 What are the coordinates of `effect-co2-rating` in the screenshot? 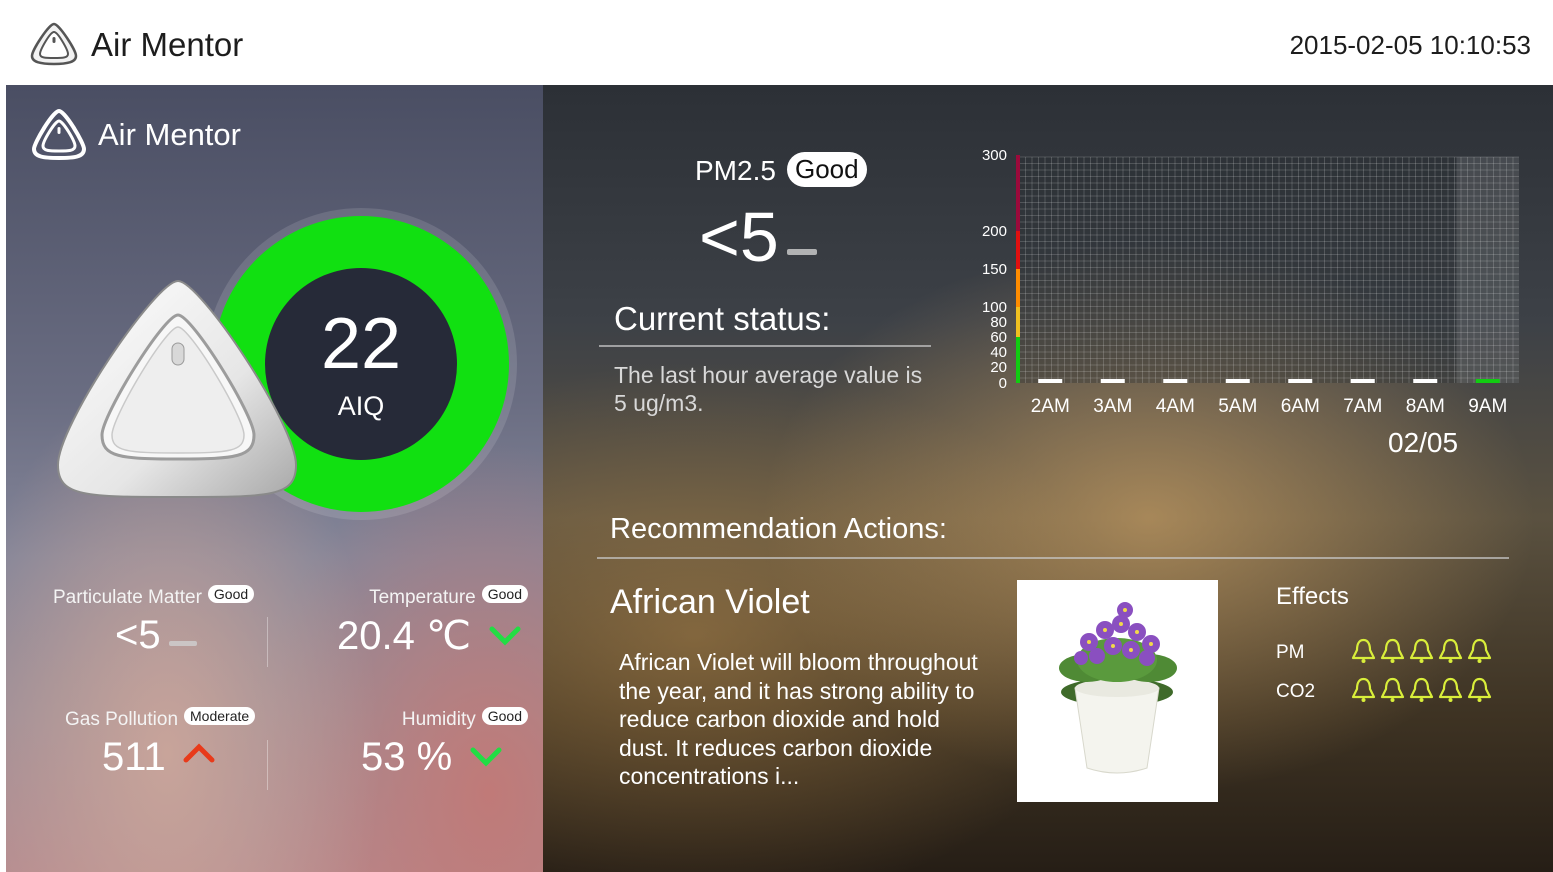 It's located at (1421, 689).